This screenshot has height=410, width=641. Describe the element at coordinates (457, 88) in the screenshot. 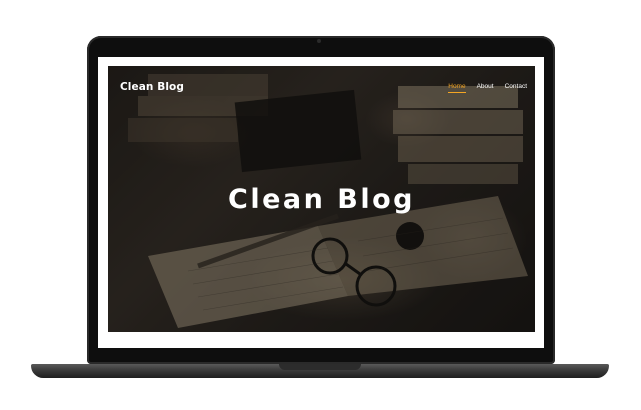

I see `nav-item-home: Home` at that location.